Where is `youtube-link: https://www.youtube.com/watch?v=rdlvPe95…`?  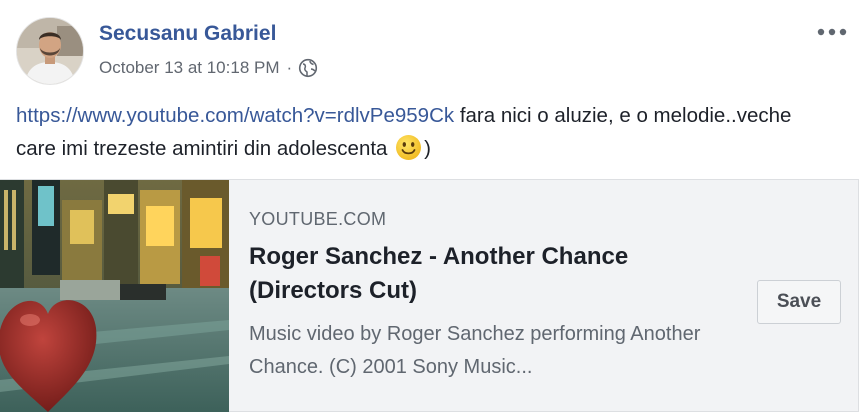 youtube-link: https://www.youtube.com/watch?v=rdlvPe95… is located at coordinates (235, 115).